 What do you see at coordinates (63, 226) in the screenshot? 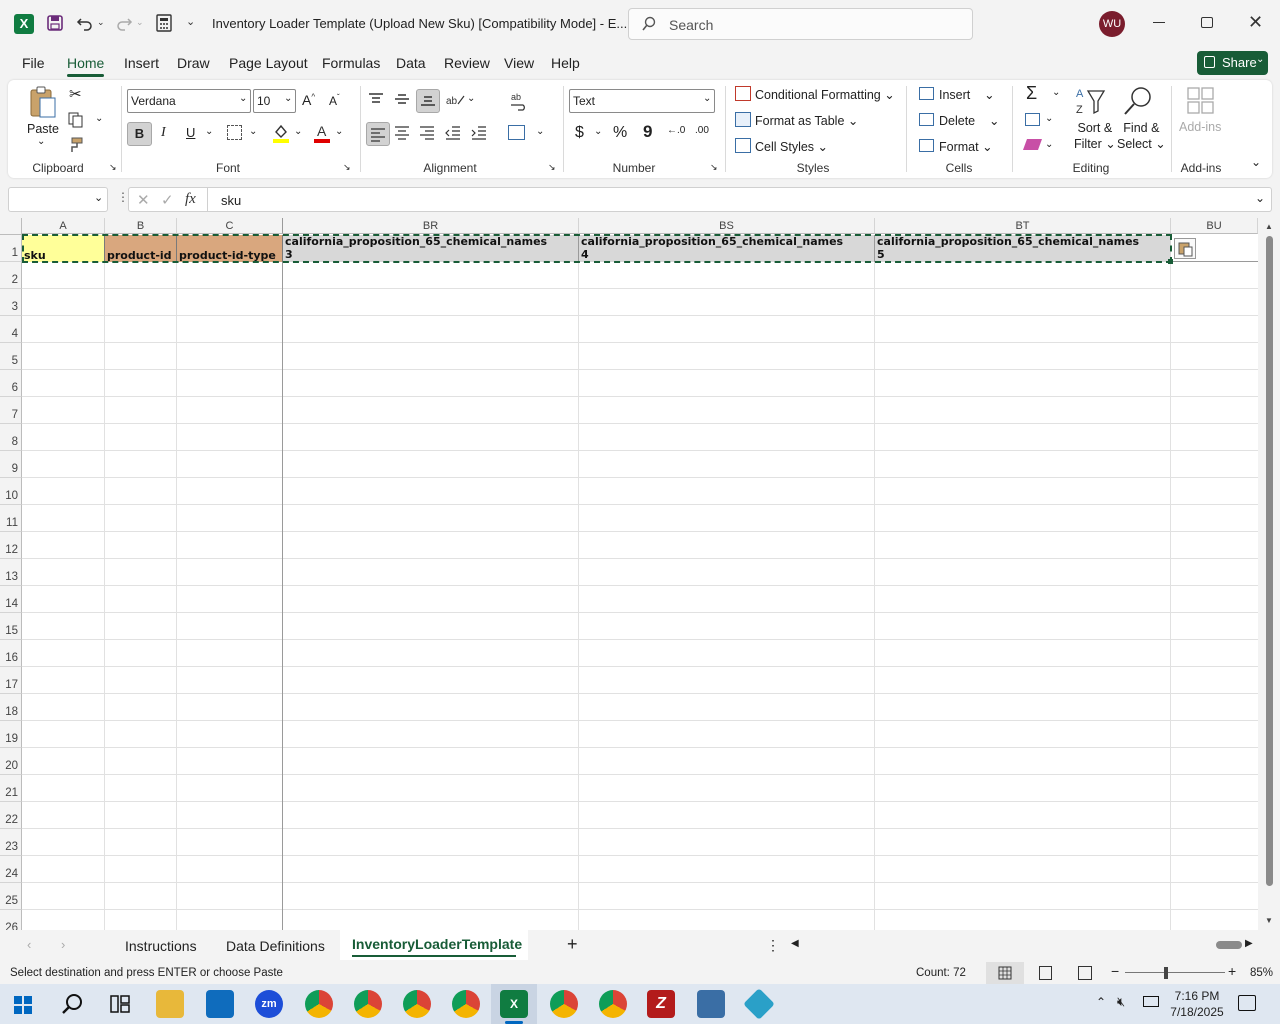
I see `column-header-a: A` at bounding box center [63, 226].